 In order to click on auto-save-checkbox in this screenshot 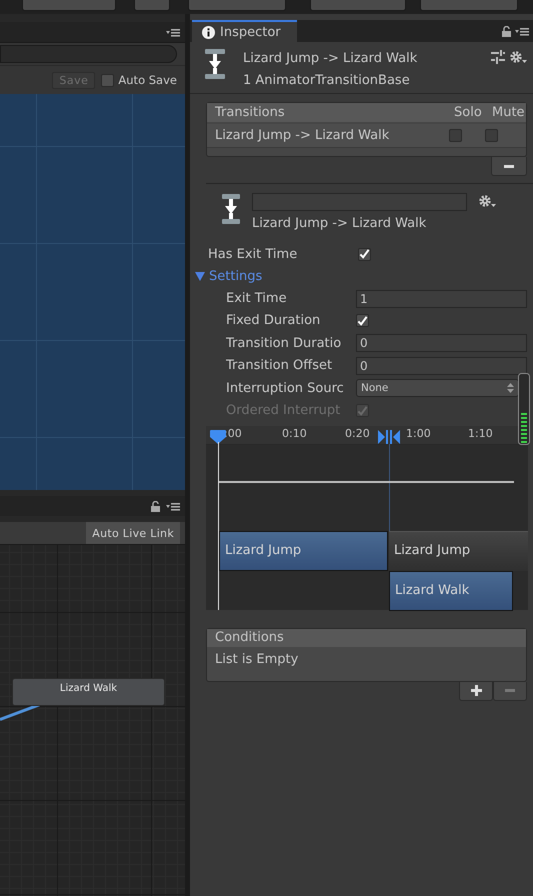, I will do `click(107, 80)`.